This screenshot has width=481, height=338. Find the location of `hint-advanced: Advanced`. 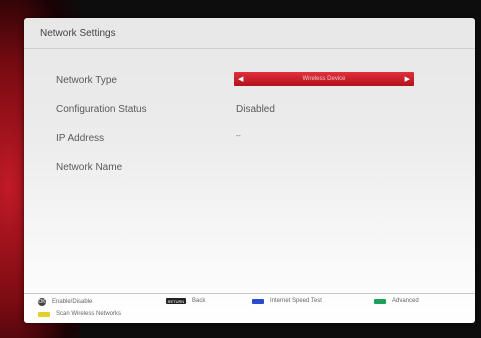

hint-advanced: Advanced is located at coordinates (396, 301).